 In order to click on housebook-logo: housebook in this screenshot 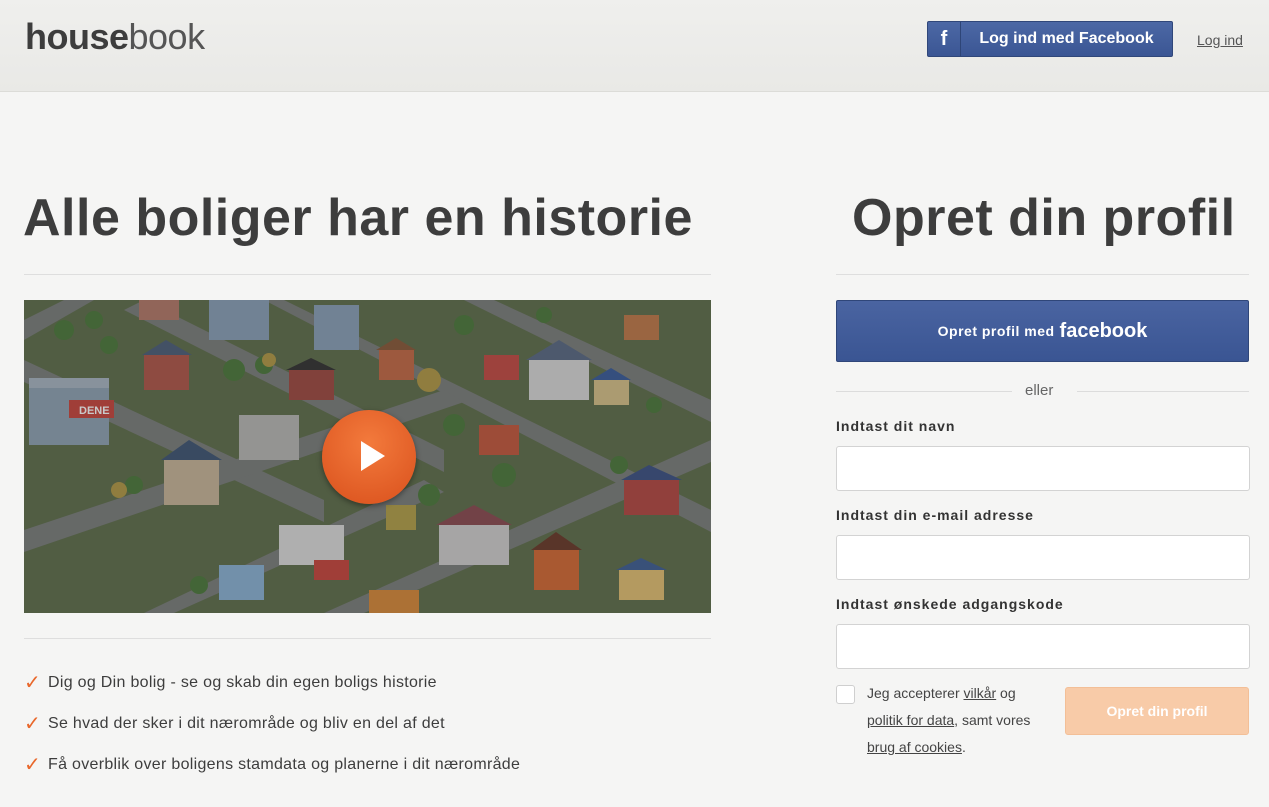, I will do `click(115, 37)`.